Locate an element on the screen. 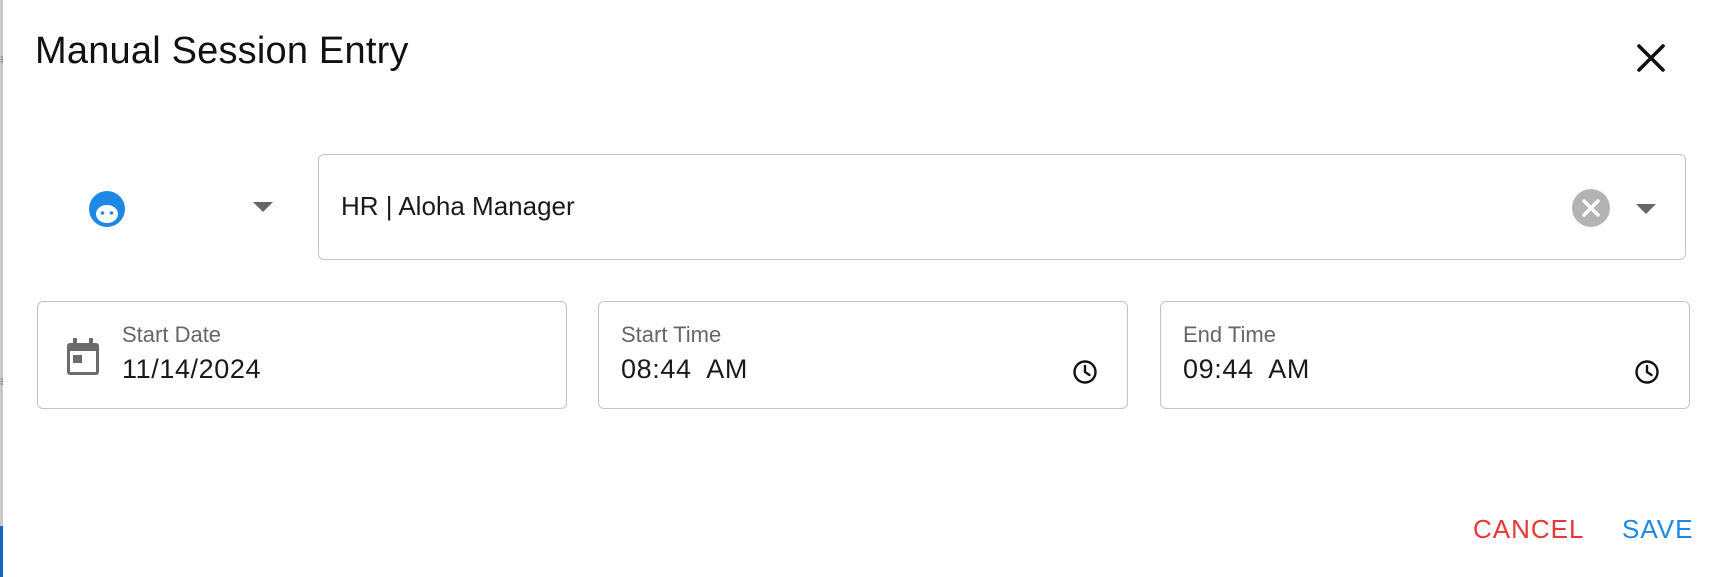 The height and width of the screenshot is (577, 1720). start-time-value: 08:44 AM is located at coordinates (684, 369).